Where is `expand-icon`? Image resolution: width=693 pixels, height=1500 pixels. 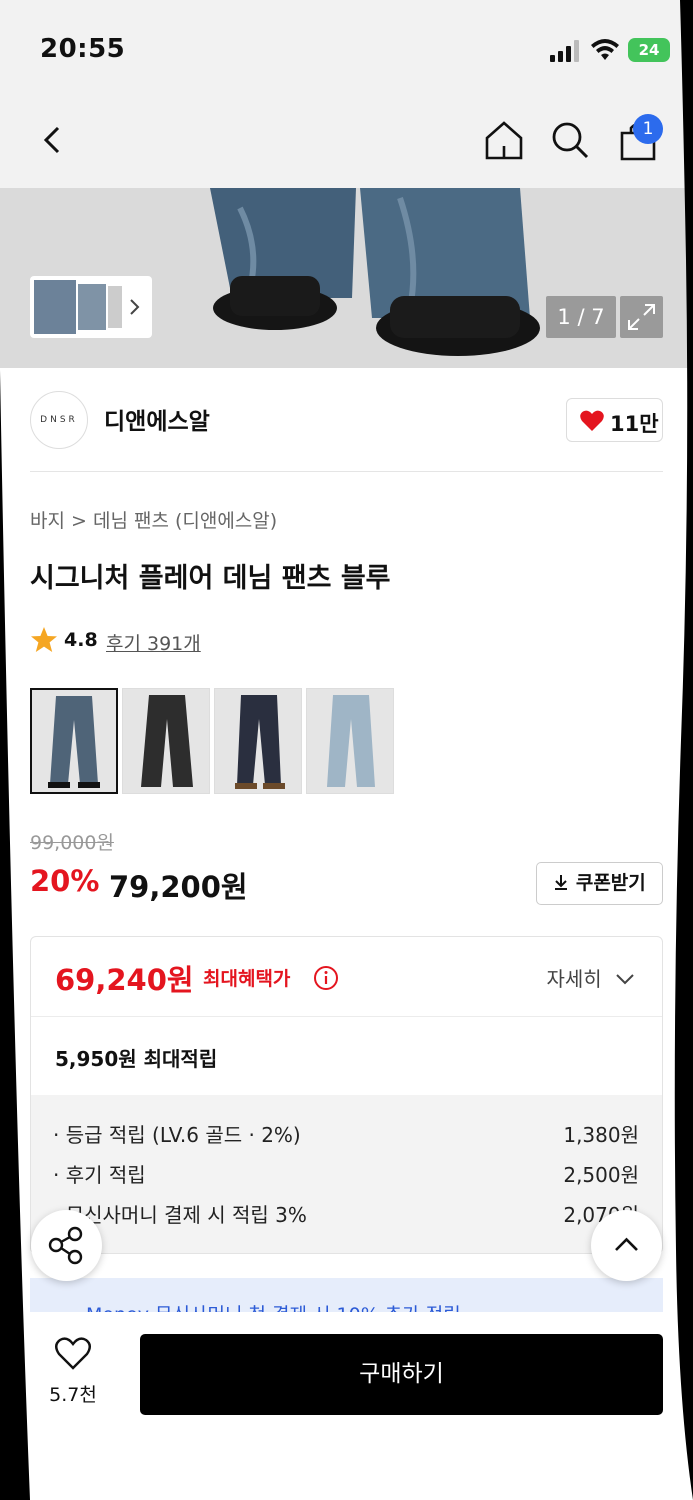
expand-icon is located at coordinates (641, 317).